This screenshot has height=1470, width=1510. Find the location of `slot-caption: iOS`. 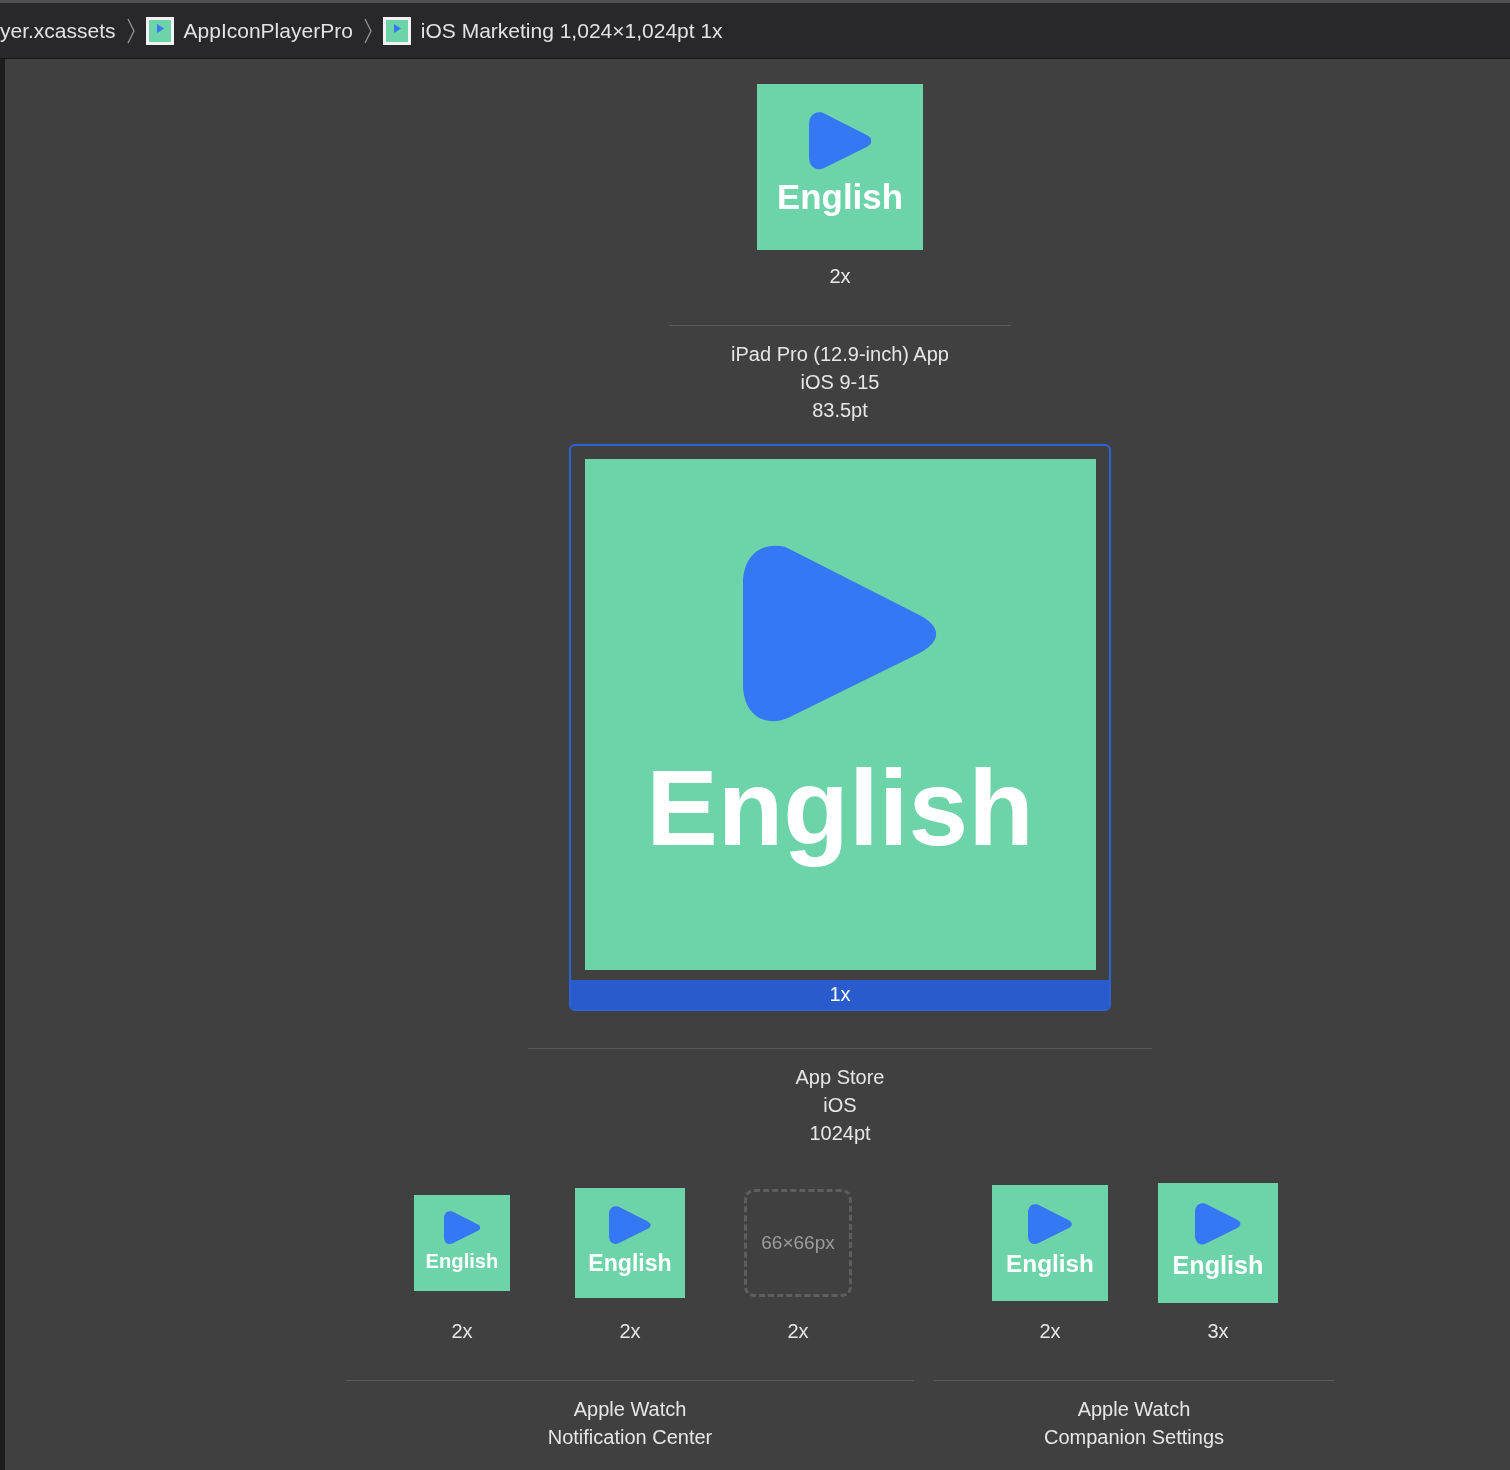

slot-caption: iOS is located at coordinates (840, 1105).